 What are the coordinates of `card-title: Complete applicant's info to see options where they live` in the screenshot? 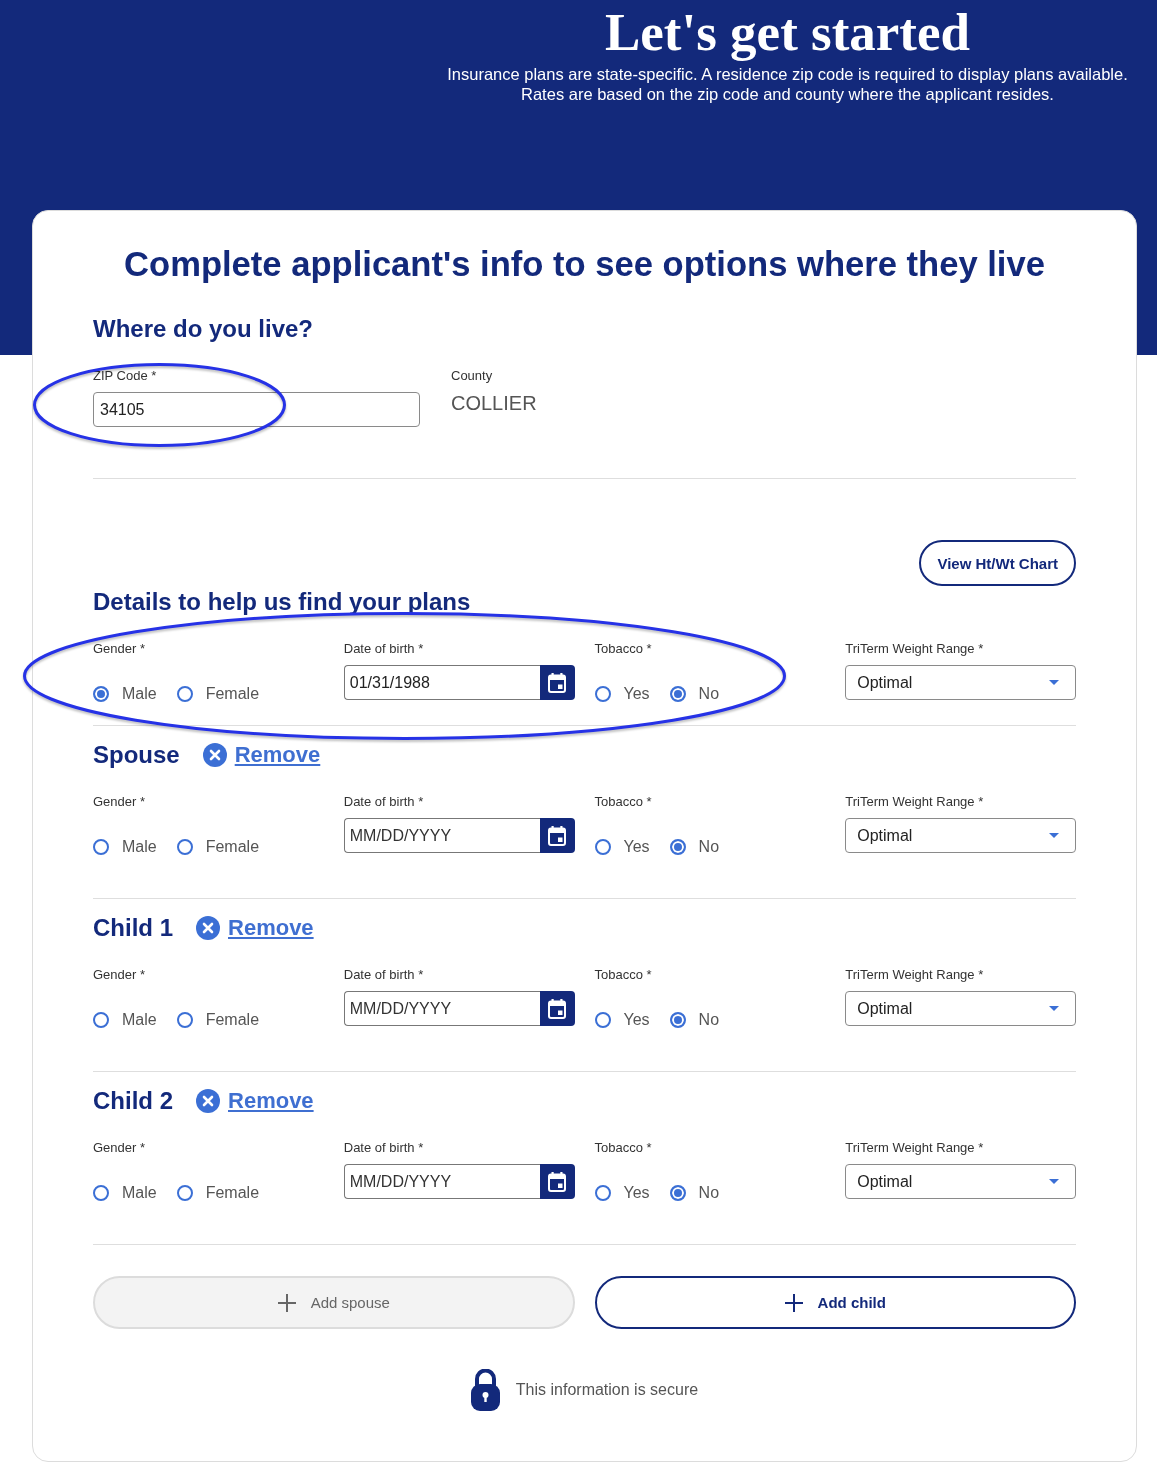 It's located at (584, 264).